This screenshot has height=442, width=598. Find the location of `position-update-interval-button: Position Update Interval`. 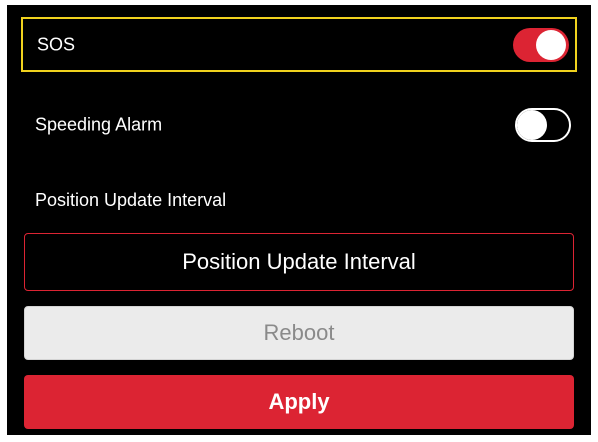

position-update-interval-button: Position Update Interval is located at coordinates (299, 262).